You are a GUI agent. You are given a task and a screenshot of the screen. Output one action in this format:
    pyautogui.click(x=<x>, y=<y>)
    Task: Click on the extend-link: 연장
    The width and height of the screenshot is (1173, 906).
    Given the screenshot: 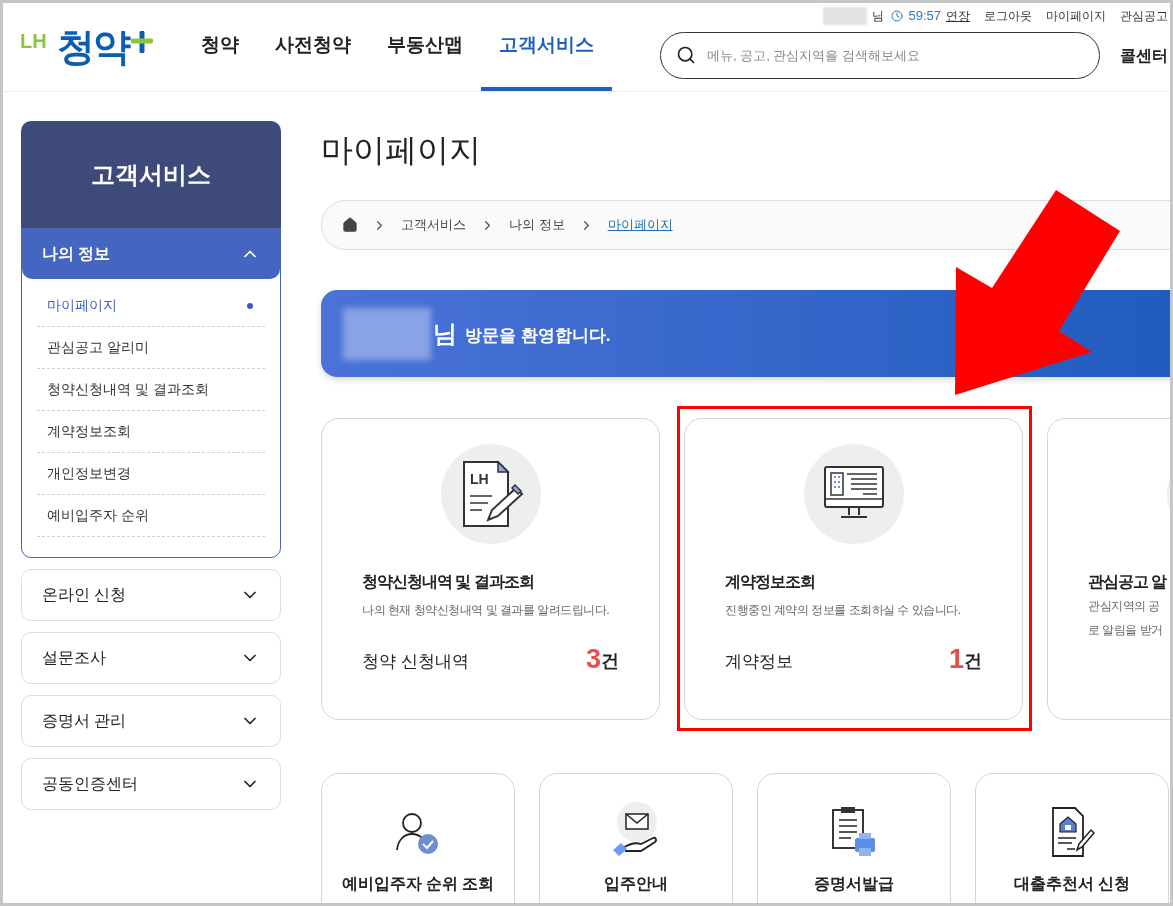 What is the action you would take?
    pyautogui.click(x=958, y=16)
    